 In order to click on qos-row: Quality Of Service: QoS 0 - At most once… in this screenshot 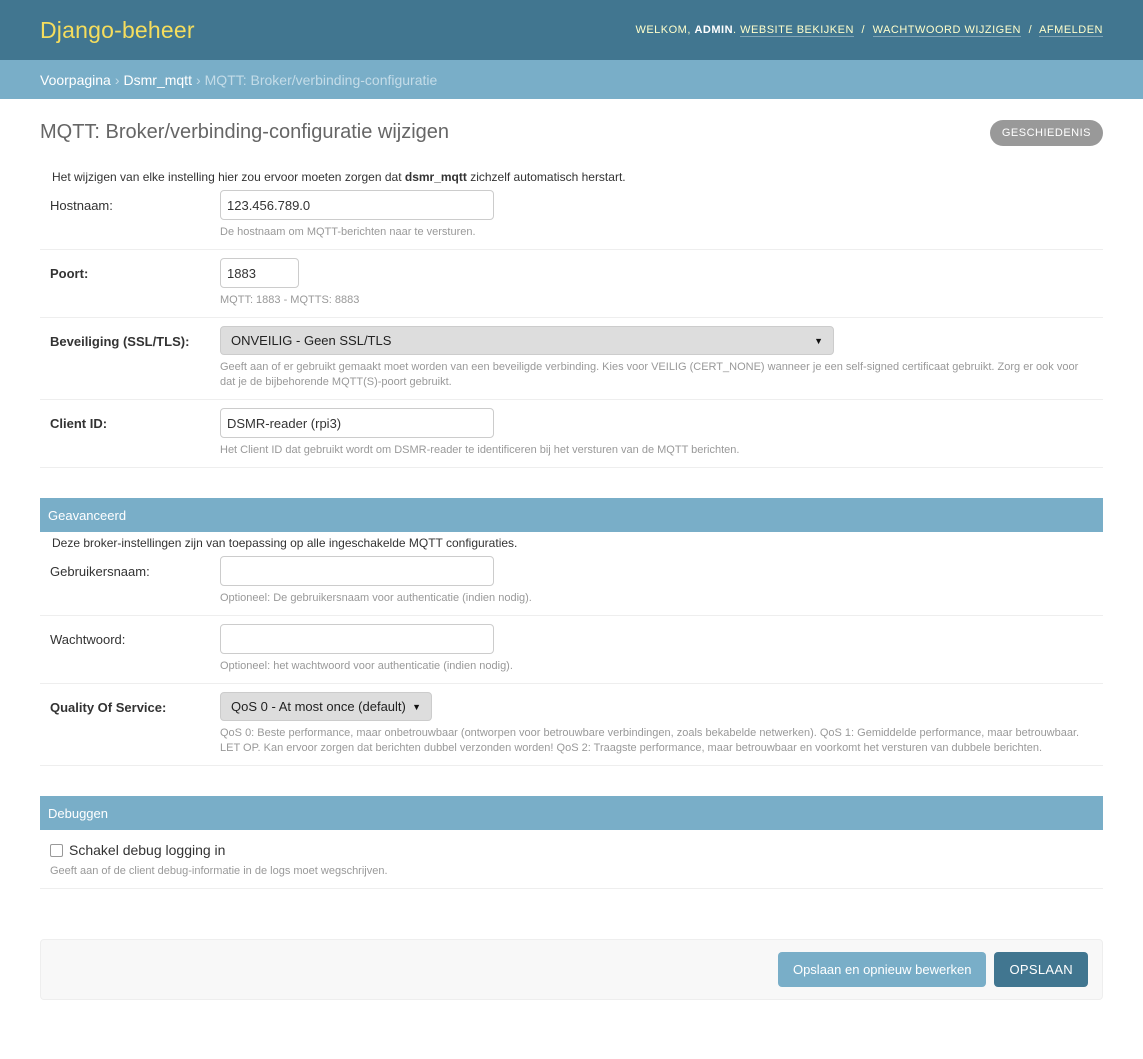, I will do `click(571, 725)`.